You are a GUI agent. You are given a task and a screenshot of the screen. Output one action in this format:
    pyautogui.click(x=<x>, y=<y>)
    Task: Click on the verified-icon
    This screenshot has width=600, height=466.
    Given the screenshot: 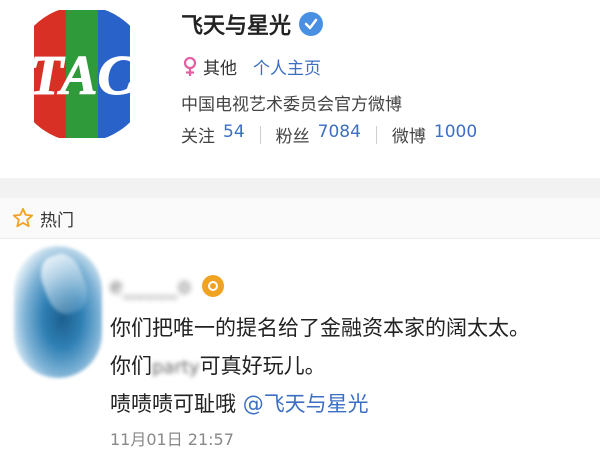 What is the action you would take?
    pyautogui.click(x=311, y=24)
    